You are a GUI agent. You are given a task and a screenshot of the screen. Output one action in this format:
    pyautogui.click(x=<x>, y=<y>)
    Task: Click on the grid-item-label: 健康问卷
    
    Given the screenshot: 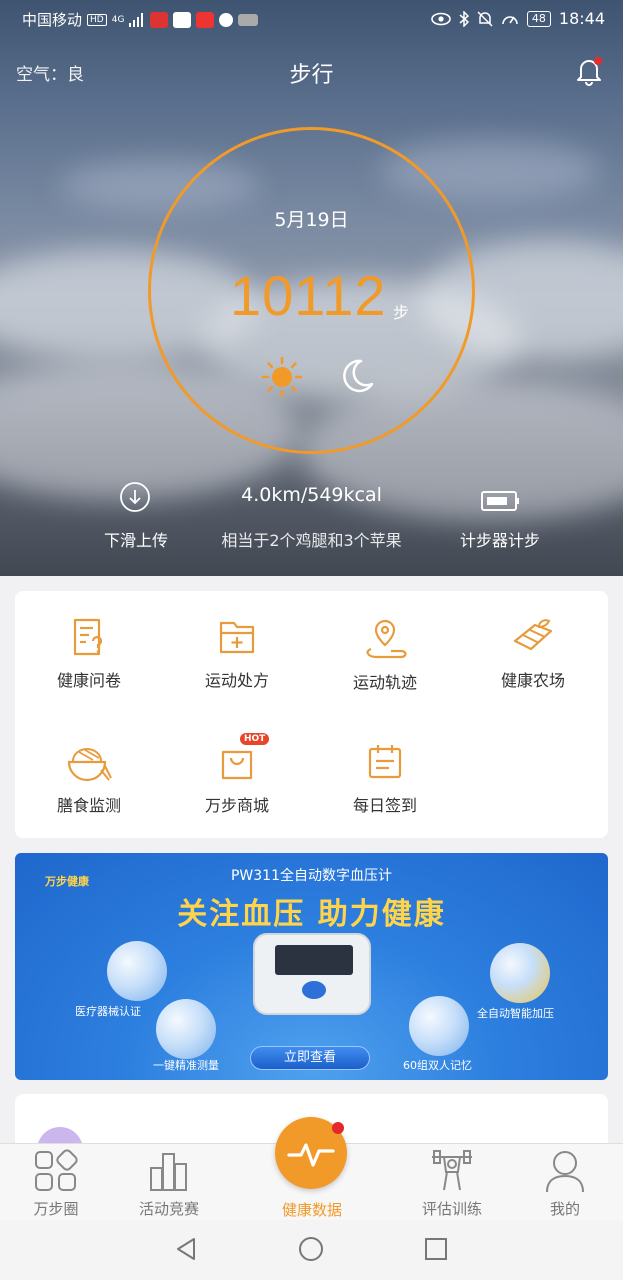 What is the action you would take?
    pyautogui.click(x=88, y=680)
    